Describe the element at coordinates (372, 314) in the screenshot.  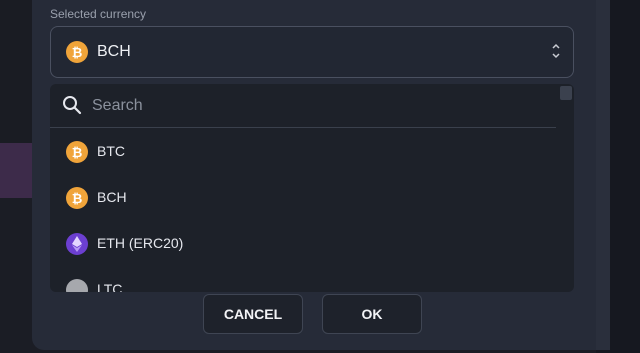
I see `ok-button: OK` at that location.